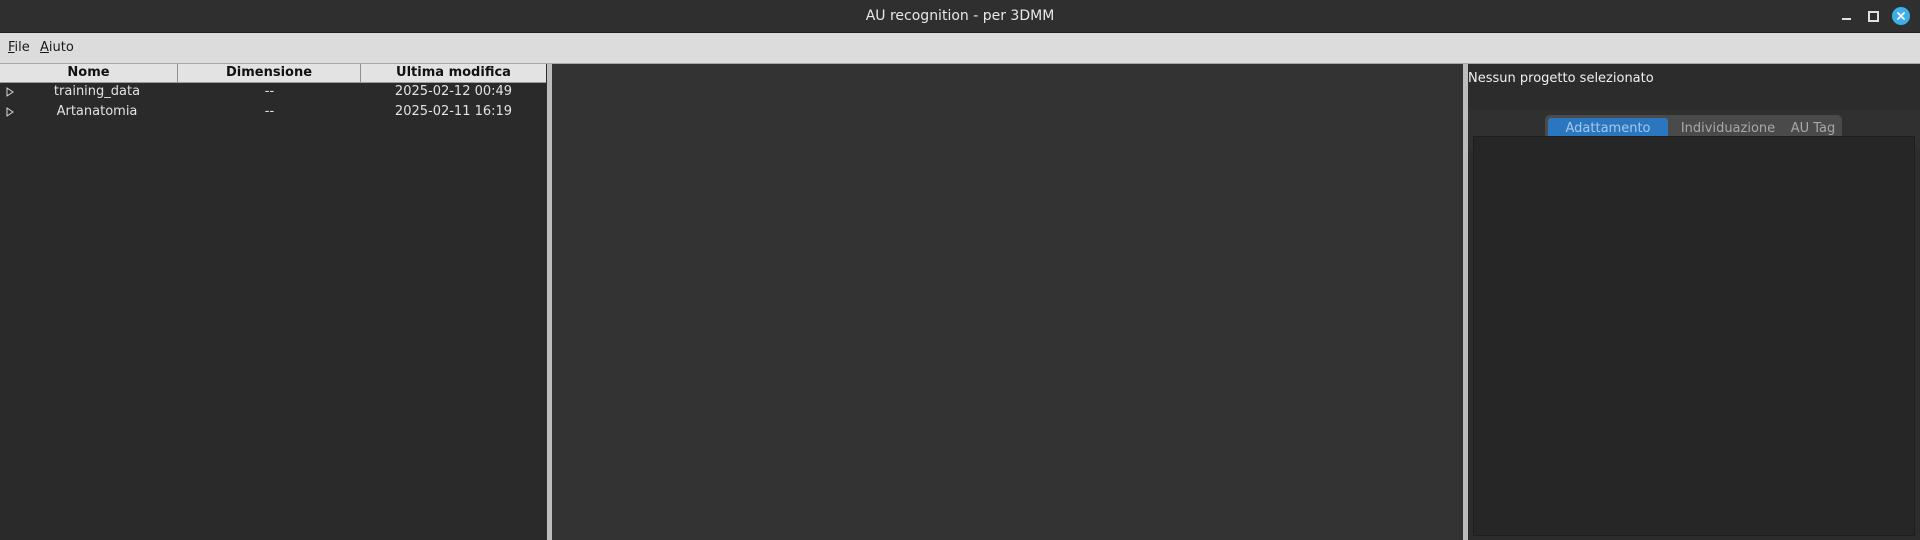  What do you see at coordinates (1561, 78) in the screenshot?
I see `project-status-label: Nessun progetto selezionato` at bounding box center [1561, 78].